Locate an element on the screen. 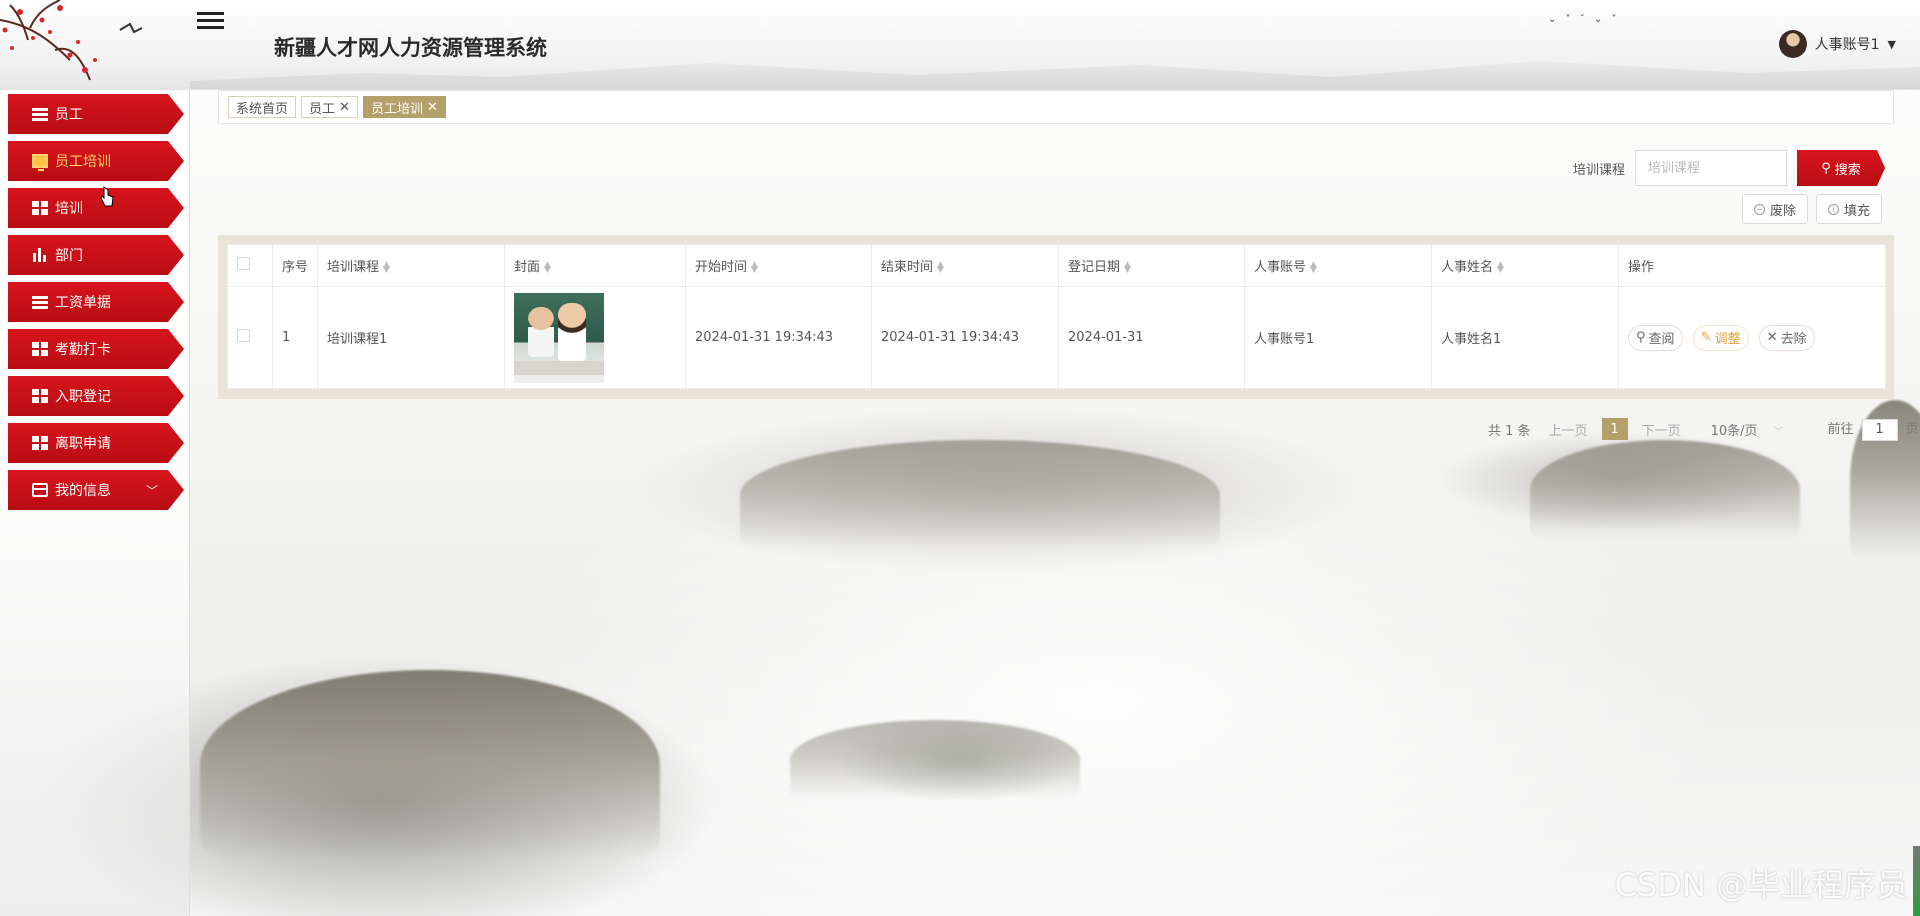 The image size is (1920, 916). menu-toggle-icon is located at coordinates (210, 21).